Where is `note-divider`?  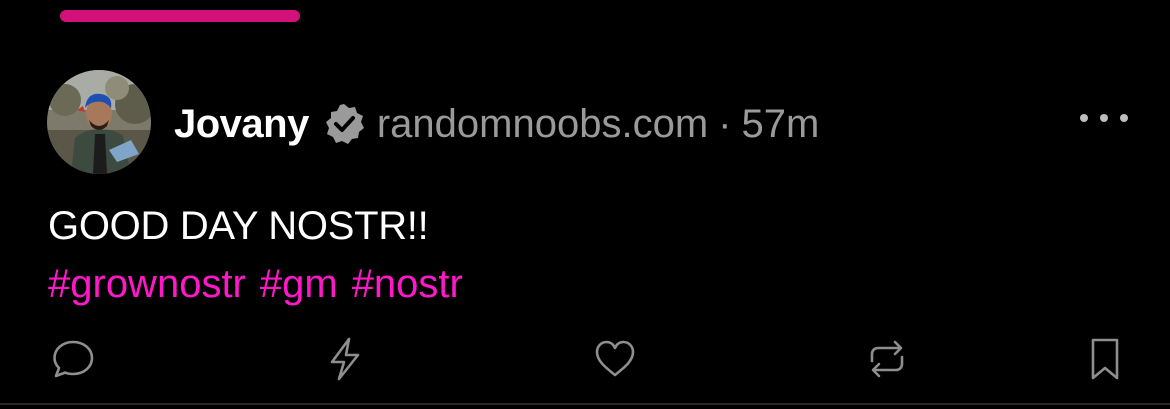 note-divider is located at coordinates (585, 404).